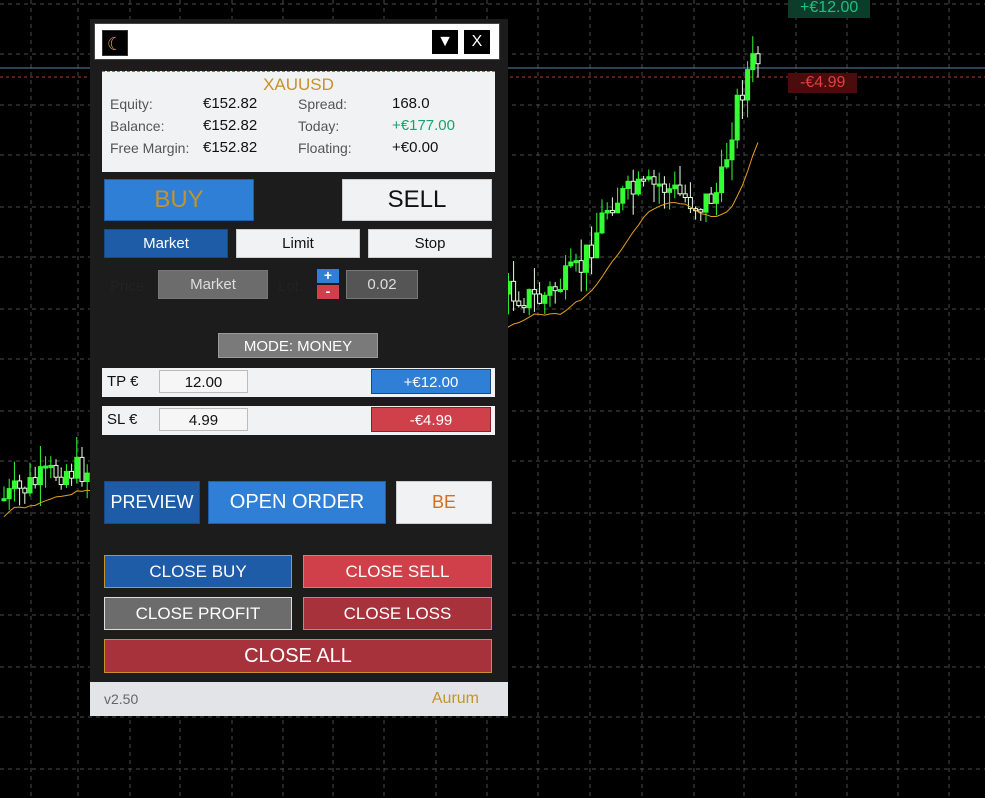 The image size is (985, 798). What do you see at coordinates (325, 148) in the screenshot?
I see `floating-label: Floating:` at bounding box center [325, 148].